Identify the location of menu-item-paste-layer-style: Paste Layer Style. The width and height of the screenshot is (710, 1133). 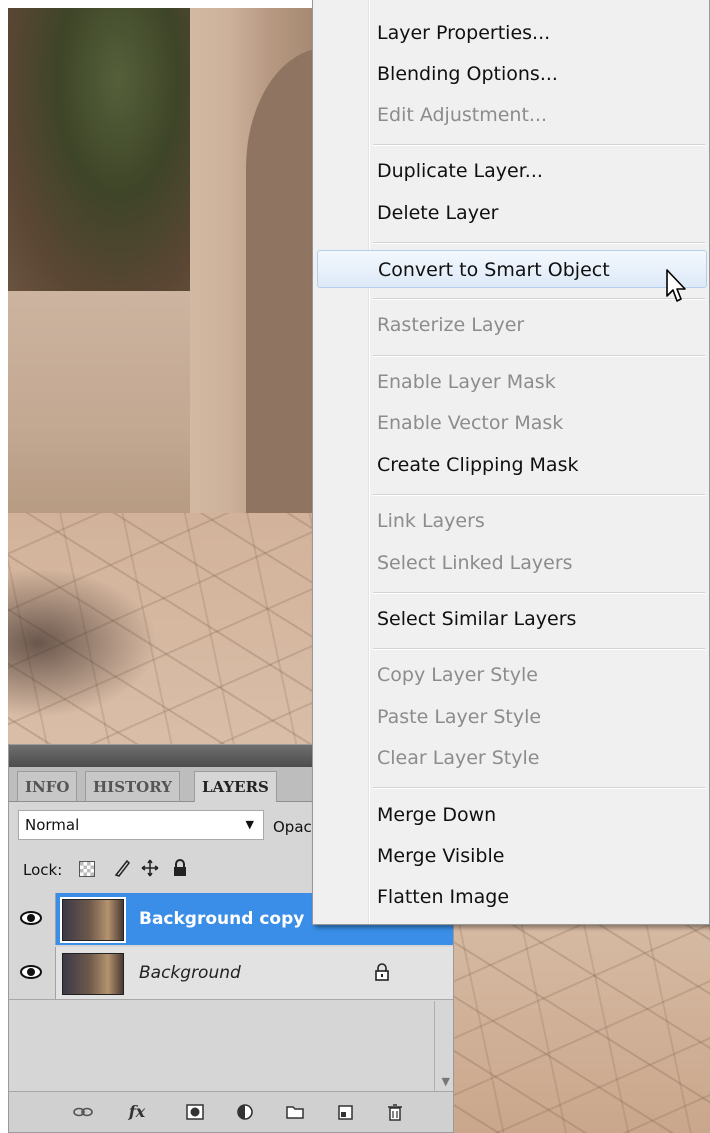
(459, 717).